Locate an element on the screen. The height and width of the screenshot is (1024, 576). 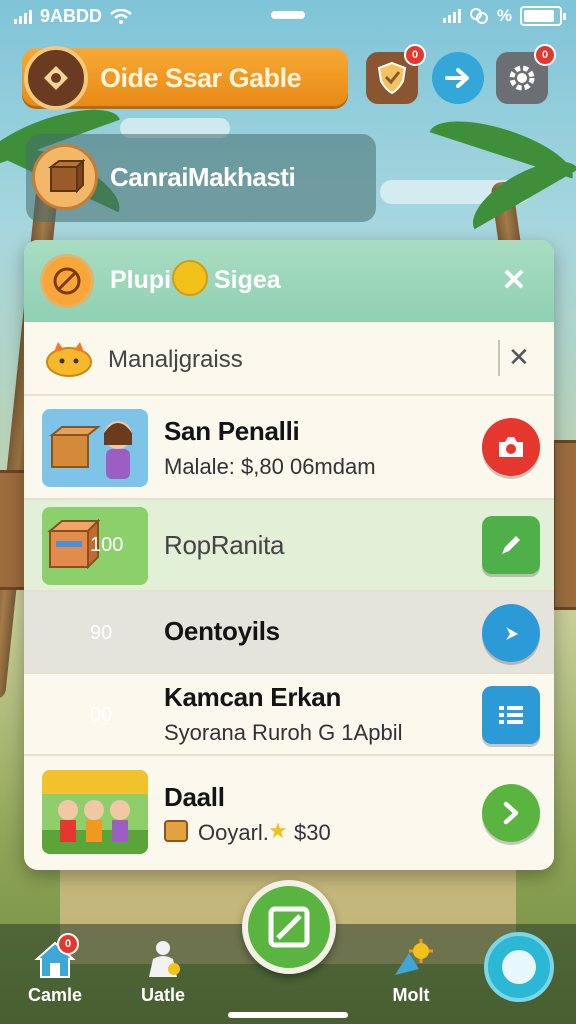
create-button is located at coordinates (289, 927).